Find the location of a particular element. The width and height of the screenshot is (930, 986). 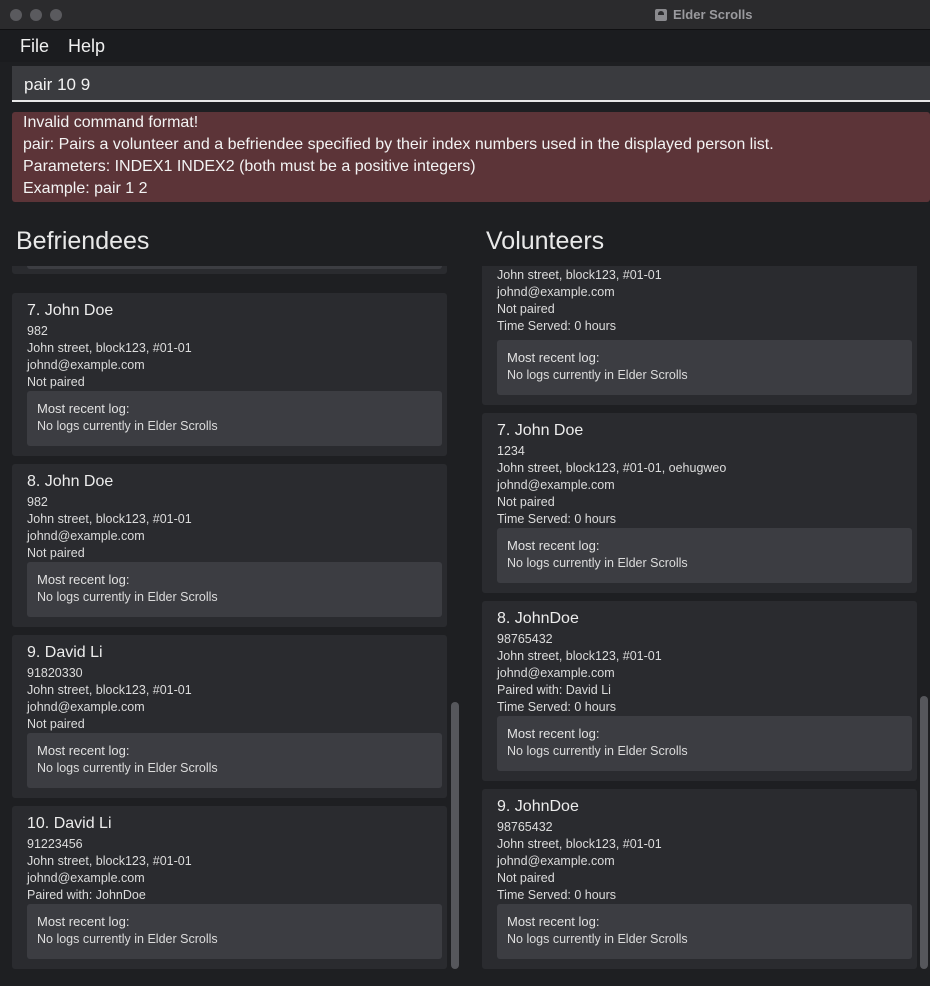

menu-bar: File Help is located at coordinates (465, 46).